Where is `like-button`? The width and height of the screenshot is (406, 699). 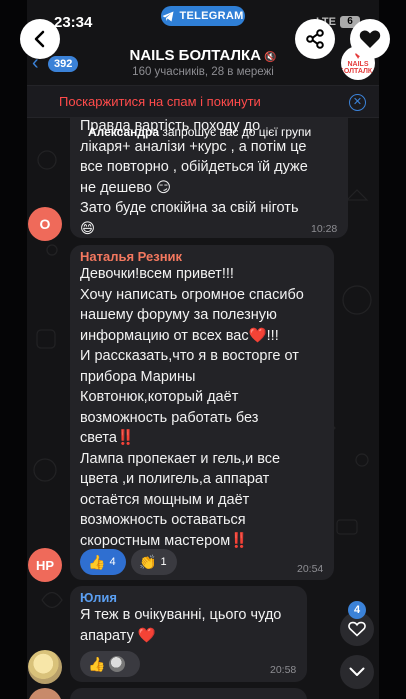 like-button is located at coordinates (370, 39).